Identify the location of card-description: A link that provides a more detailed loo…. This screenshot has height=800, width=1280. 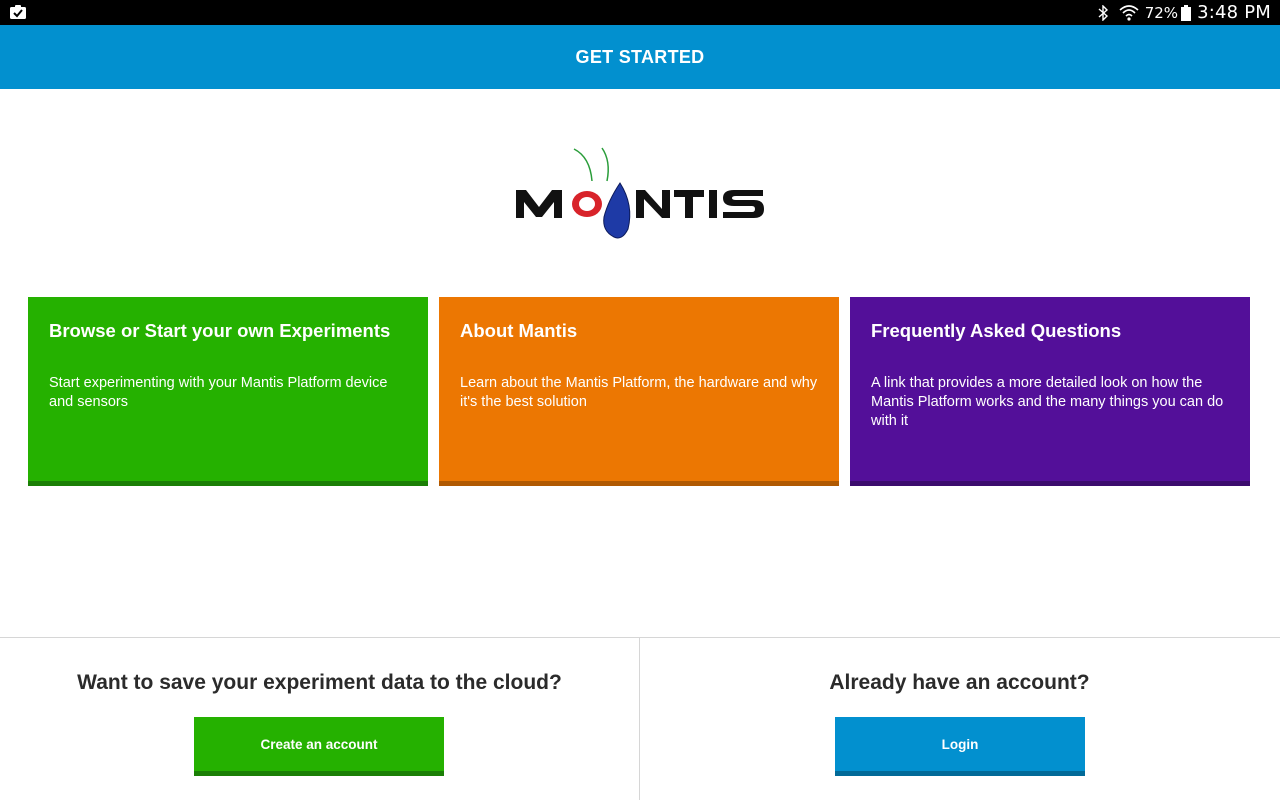
(1047, 402).